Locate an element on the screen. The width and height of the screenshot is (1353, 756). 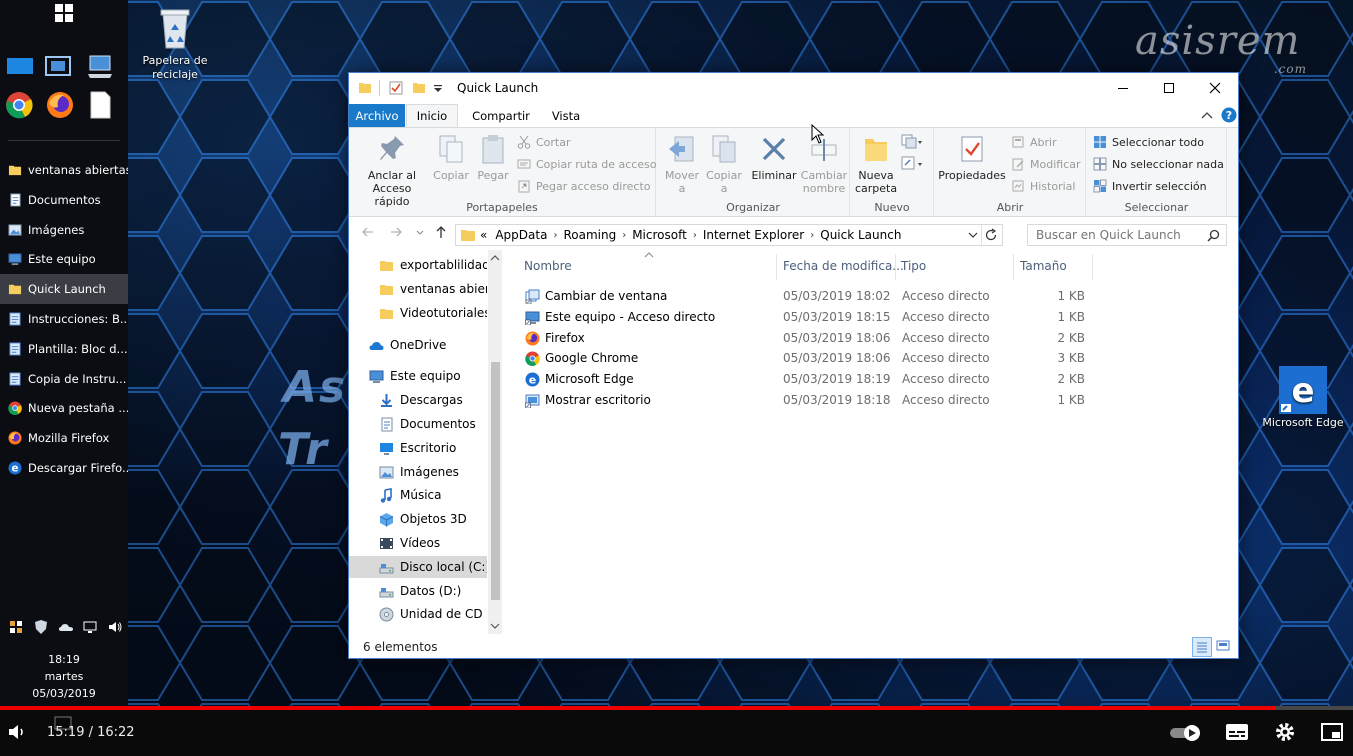
column-header-name: Nombre is located at coordinates (548, 269).